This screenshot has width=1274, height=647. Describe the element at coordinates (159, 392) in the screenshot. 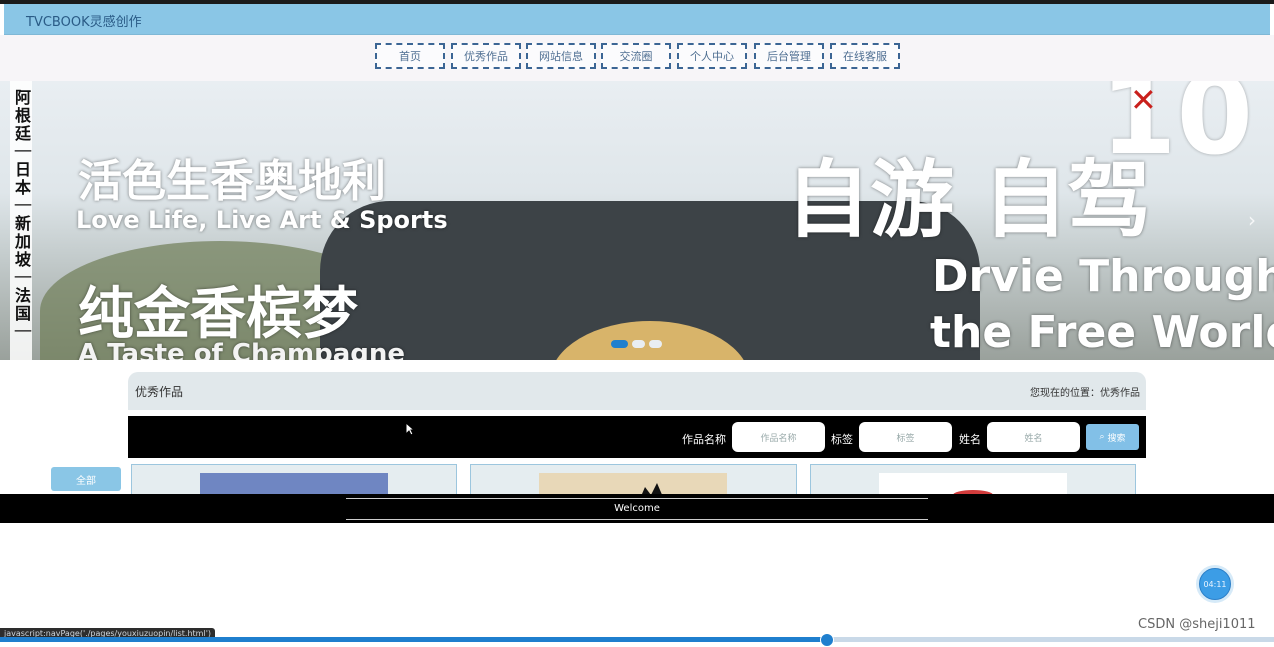

I see `section-title: 优秀作品` at that location.